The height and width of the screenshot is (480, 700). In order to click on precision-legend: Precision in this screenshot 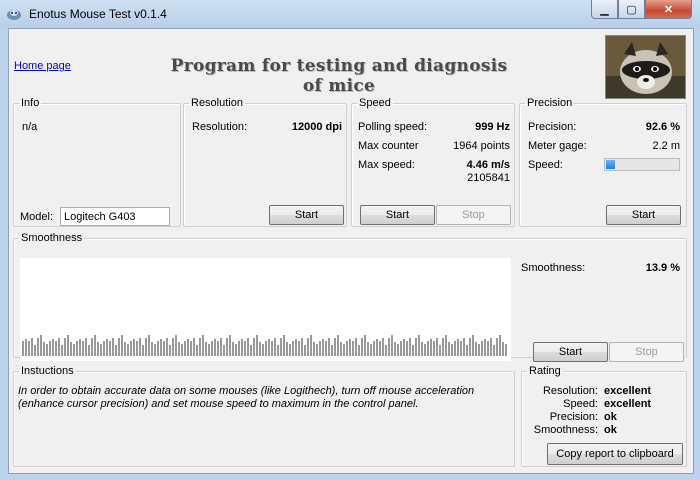, I will do `click(550, 103)`.